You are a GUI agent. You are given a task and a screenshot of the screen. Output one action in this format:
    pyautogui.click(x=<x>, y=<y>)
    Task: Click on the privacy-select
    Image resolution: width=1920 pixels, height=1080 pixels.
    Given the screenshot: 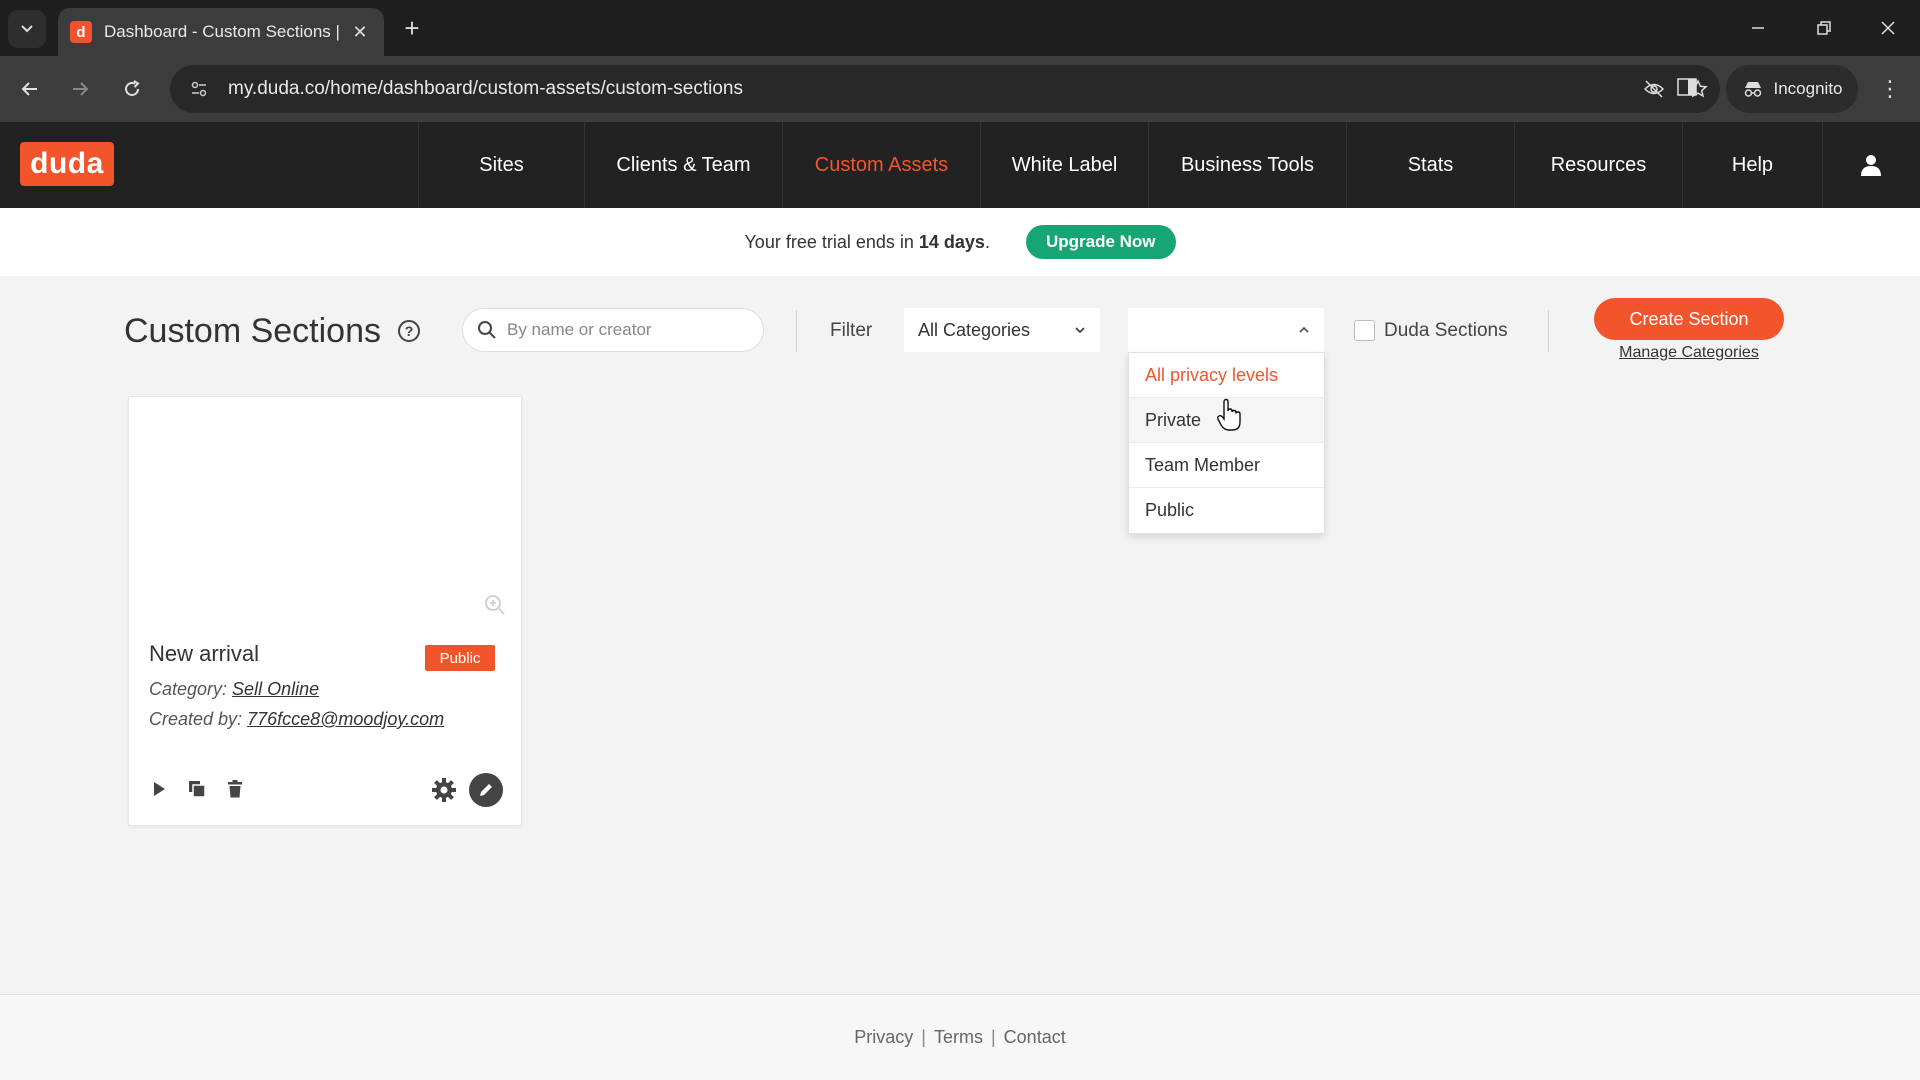 What is the action you would take?
    pyautogui.click(x=1226, y=330)
    